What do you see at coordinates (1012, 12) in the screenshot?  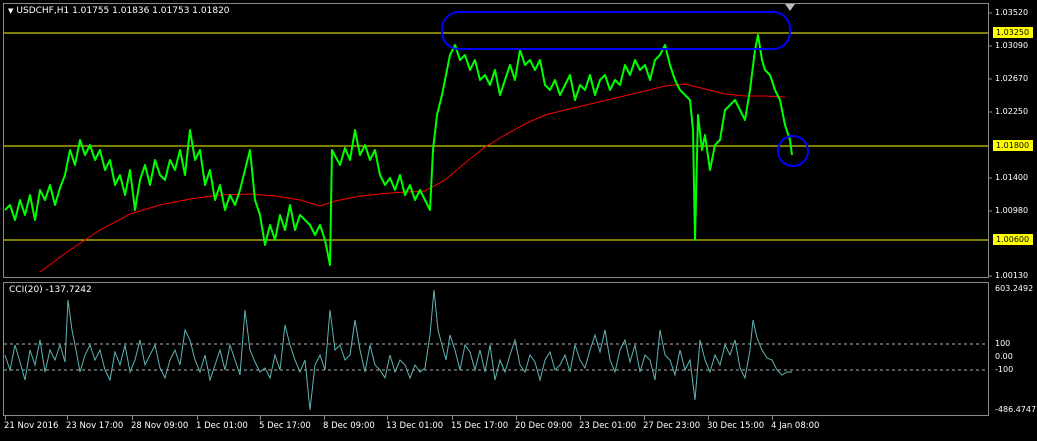 I see `price-axis-label: 1.03520` at bounding box center [1012, 12].